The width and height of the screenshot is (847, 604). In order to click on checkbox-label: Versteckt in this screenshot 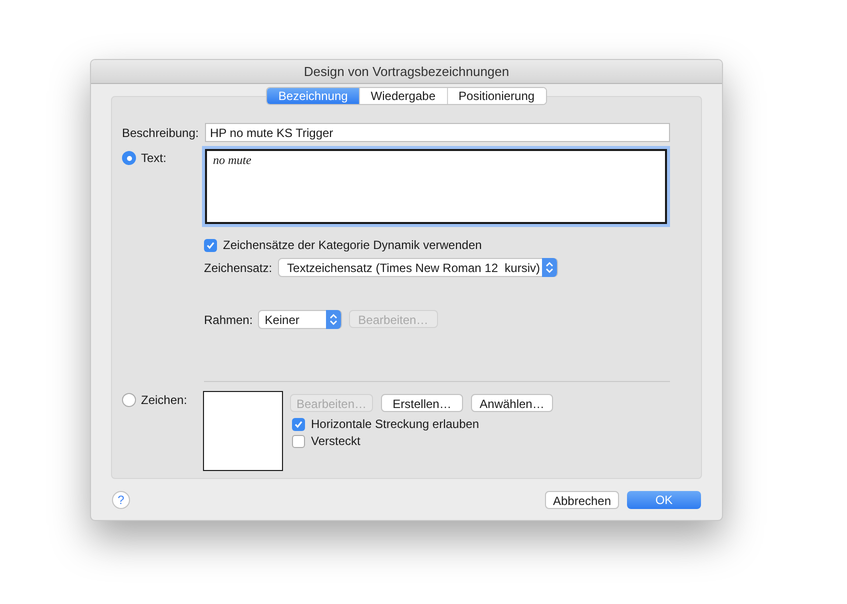, I will do `click(335, 441)`.